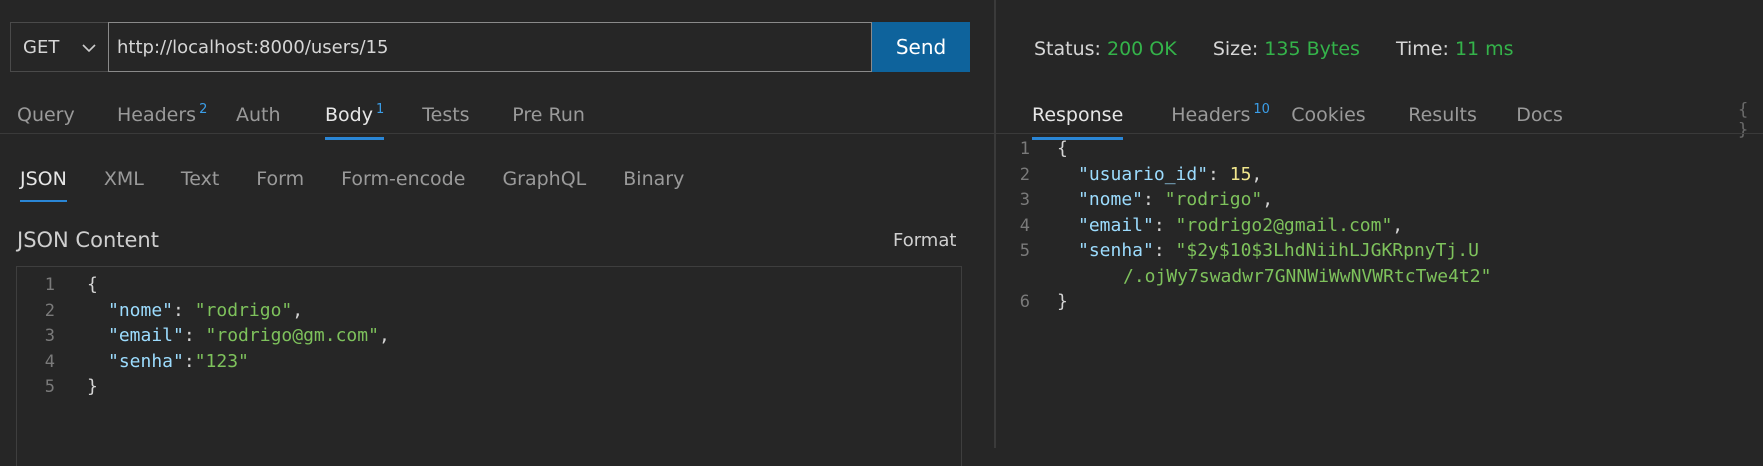 This screenshot has height=466, width=1763. What do you see at coordinates (1539, 115) in the screenshot?
I see `tab-label: Docs` at bounding box center [1539, 115].